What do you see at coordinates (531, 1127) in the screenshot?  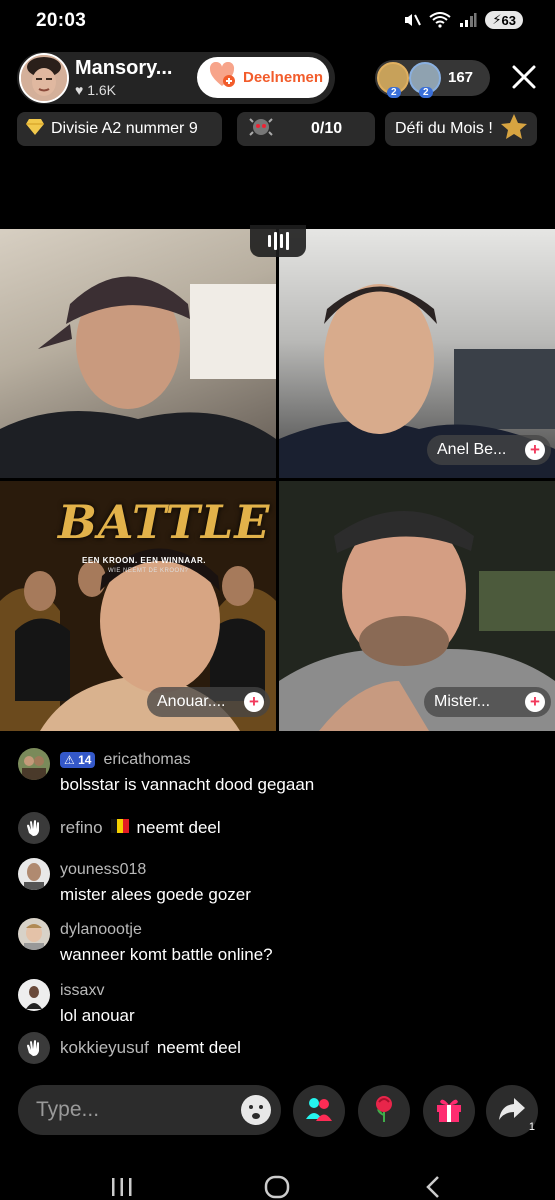 I see `share-count: 1` at bounding box center [531, 1127].